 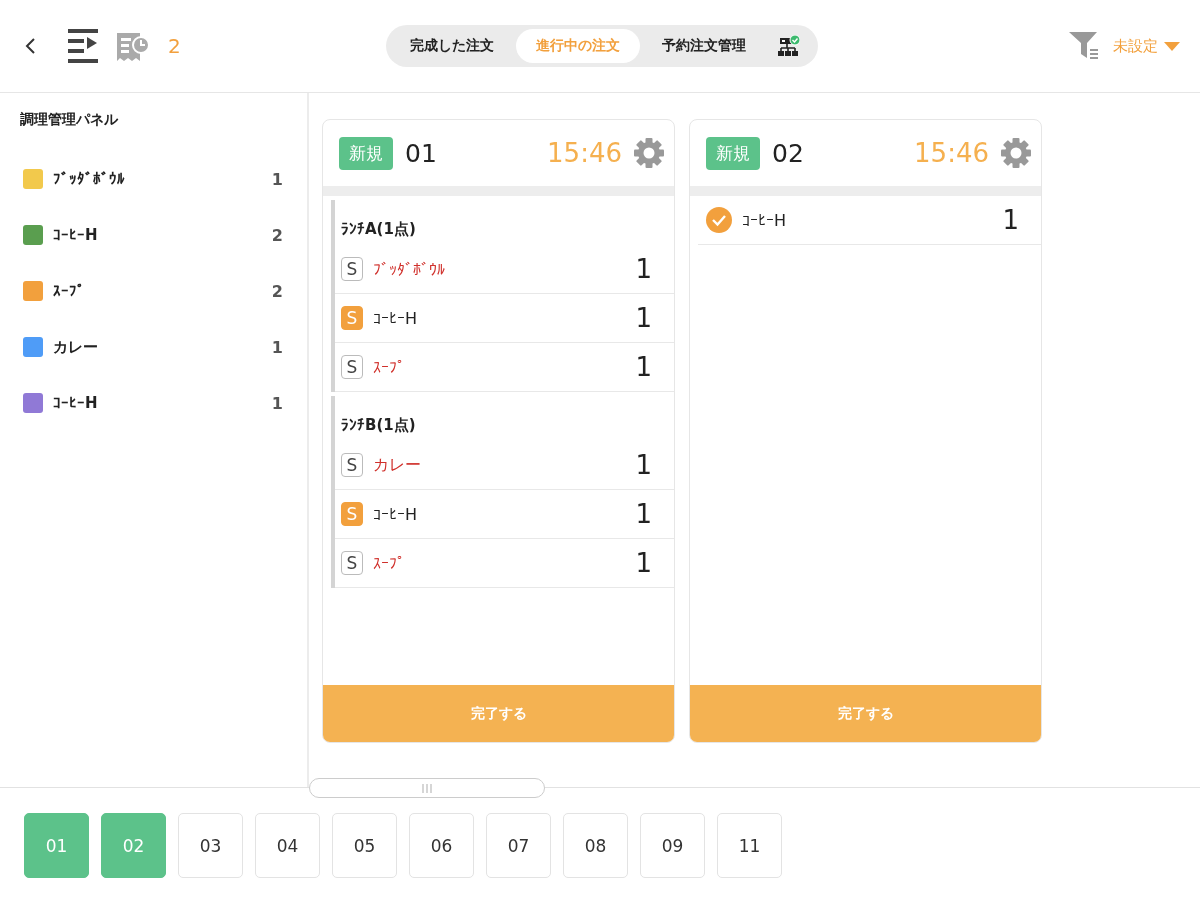 I want to click on back-button, so click(x=30, y=46).